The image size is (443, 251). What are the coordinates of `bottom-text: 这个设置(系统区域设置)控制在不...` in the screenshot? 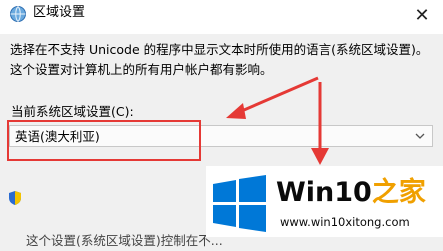 It's located at (124, 240).